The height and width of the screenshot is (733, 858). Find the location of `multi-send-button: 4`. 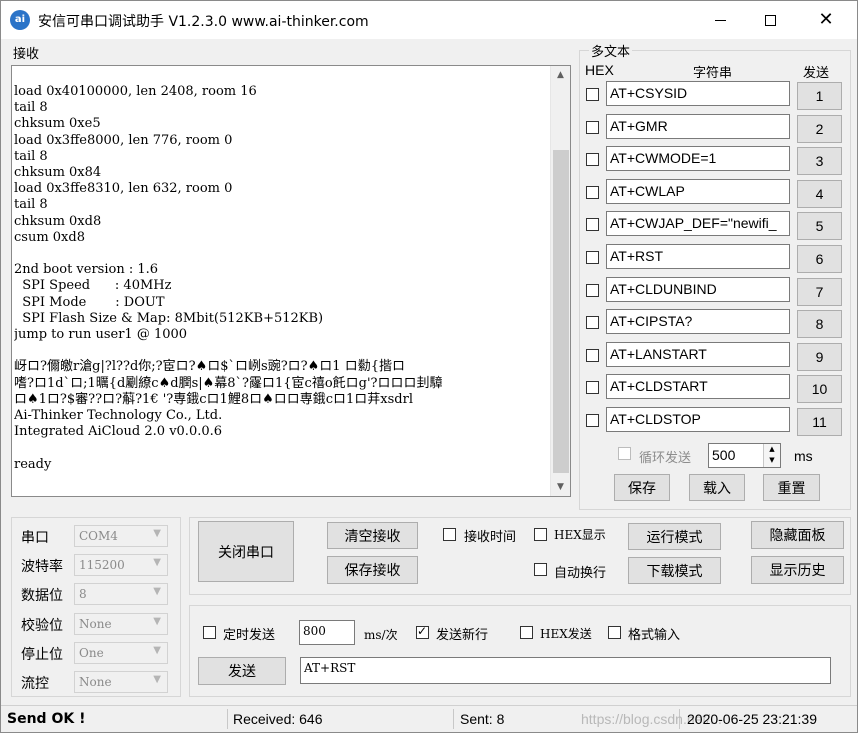

multi-send-button: 4 is located at coordinates (819, 193).